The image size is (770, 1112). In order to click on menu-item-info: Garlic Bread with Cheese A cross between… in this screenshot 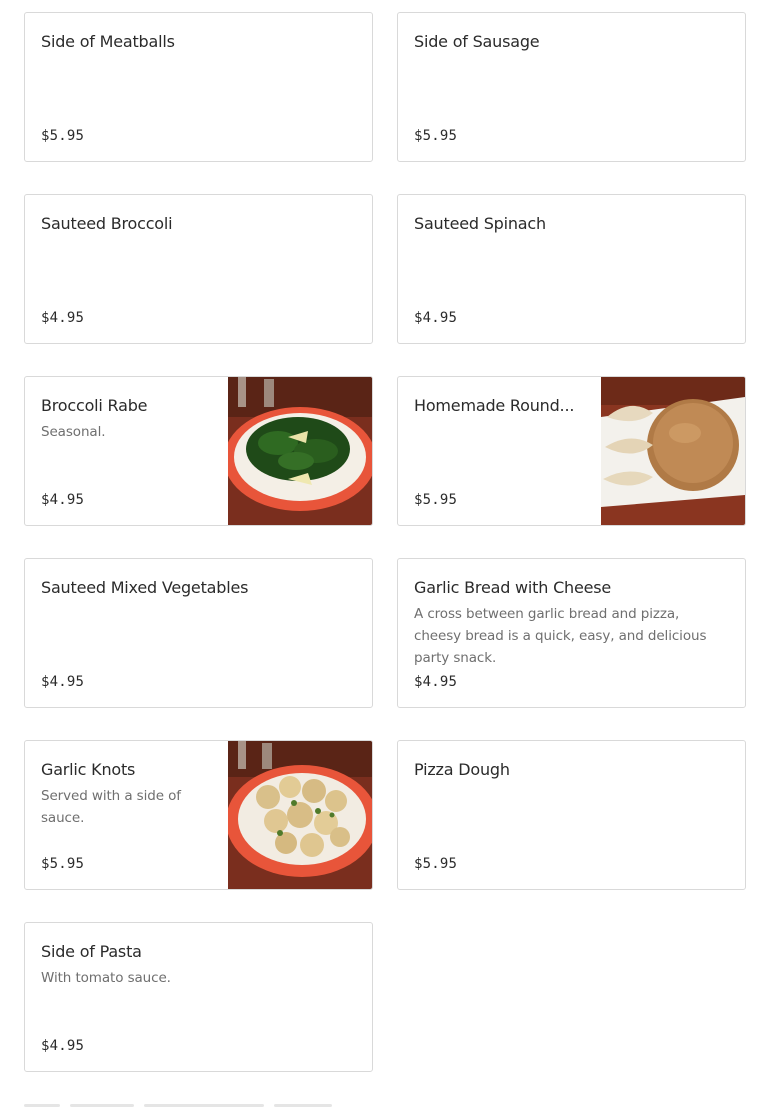, I will do `click(571, 634)`.